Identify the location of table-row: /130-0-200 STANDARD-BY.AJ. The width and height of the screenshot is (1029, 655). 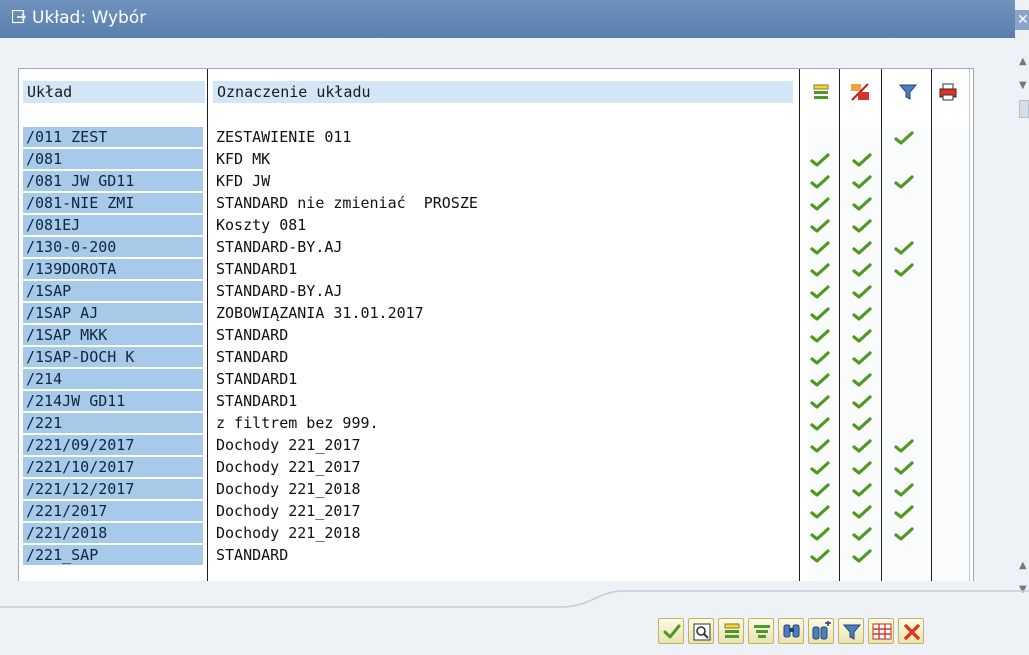
(496, 248).